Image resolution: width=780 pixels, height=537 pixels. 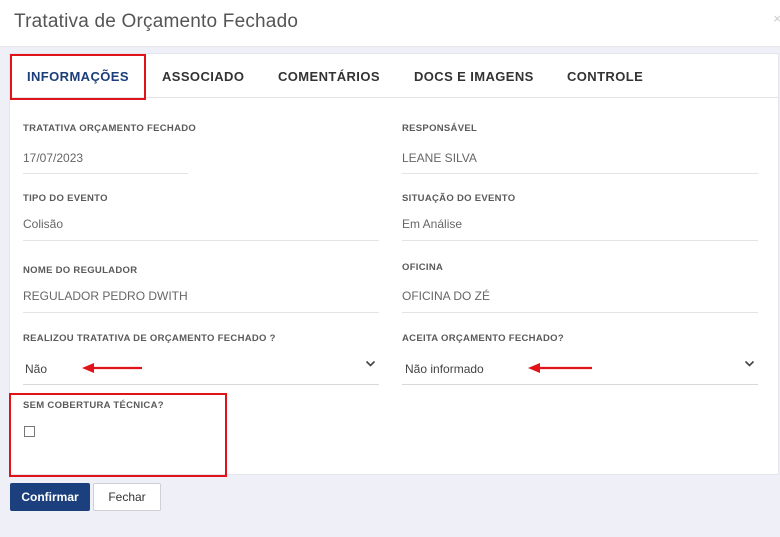 I want to click on regulador-value: REGULADOR PEDRO DWITH, so click(x=105, y=296).